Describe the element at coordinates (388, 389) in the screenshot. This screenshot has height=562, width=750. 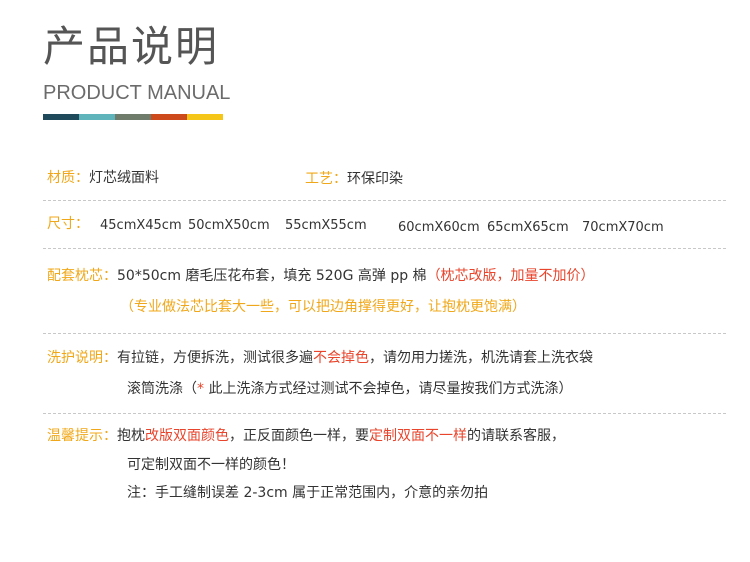
I see `wash-text: 此上洗涤方式经过测试不会掉色，请尽量按我们方式洗涤）` at that location.